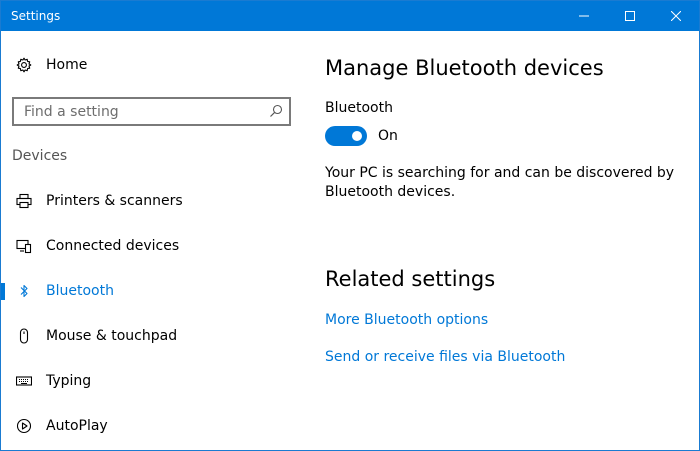 The width and height of the screenshot is (700, 451). I want to click on minimize-icon, so click(584, 16).